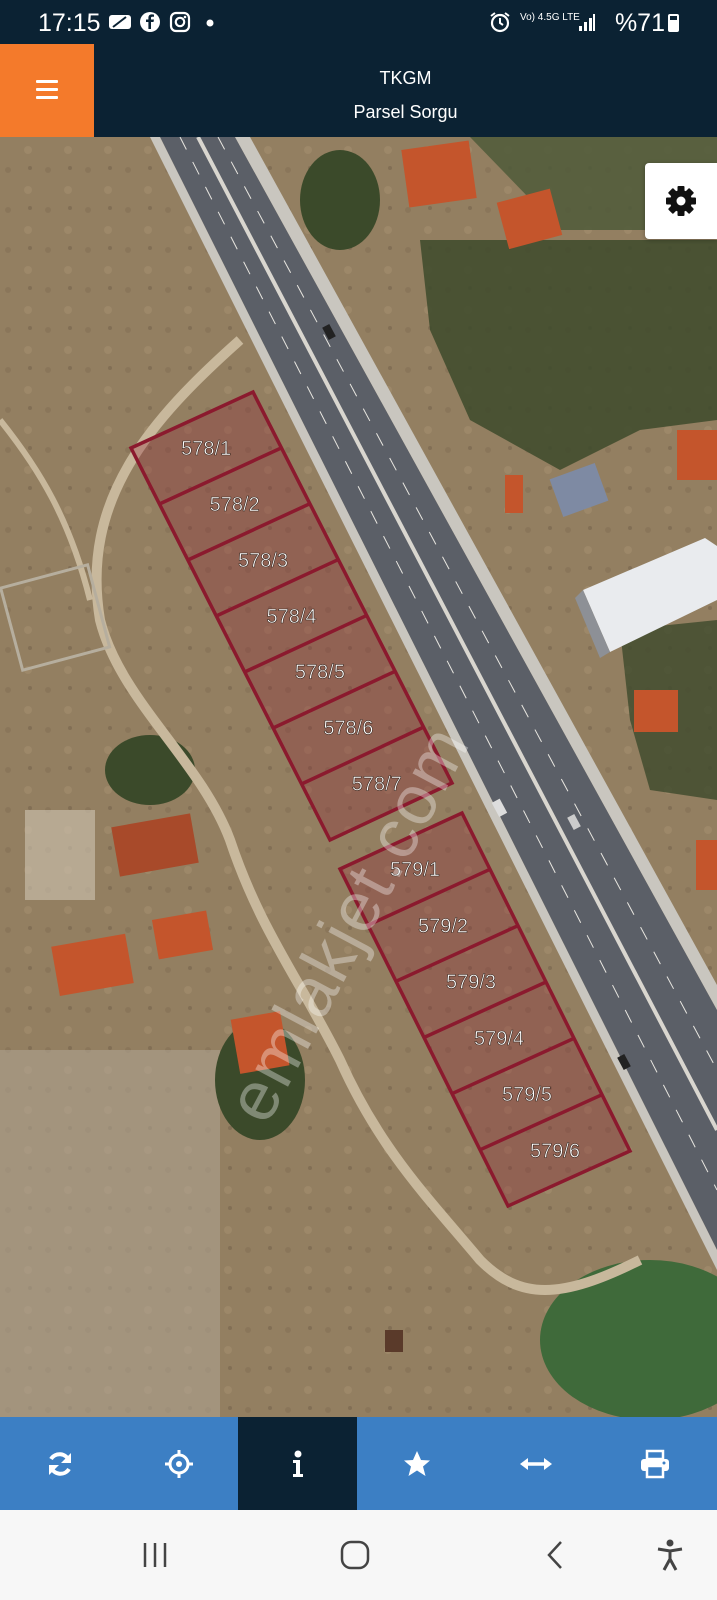 This screenshot has height=1600, width=717. I want to click on print-button, so click(654, 1463).